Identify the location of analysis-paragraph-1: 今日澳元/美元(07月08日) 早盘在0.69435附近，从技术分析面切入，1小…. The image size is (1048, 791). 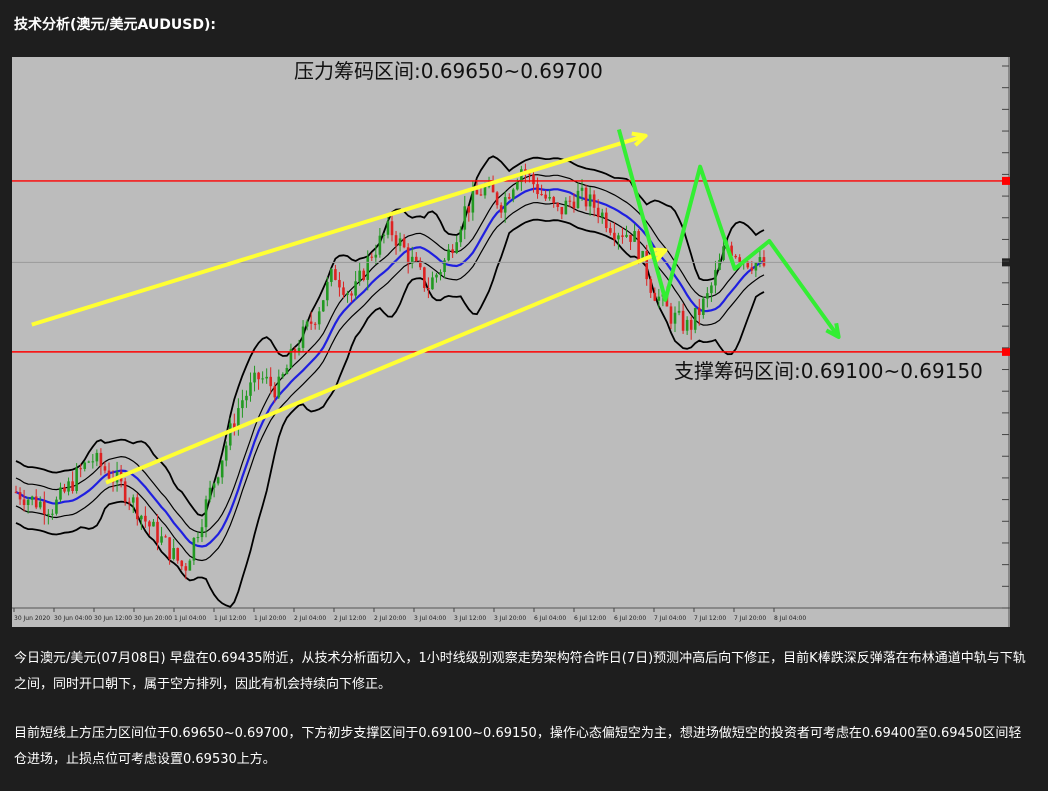
(520, 671).